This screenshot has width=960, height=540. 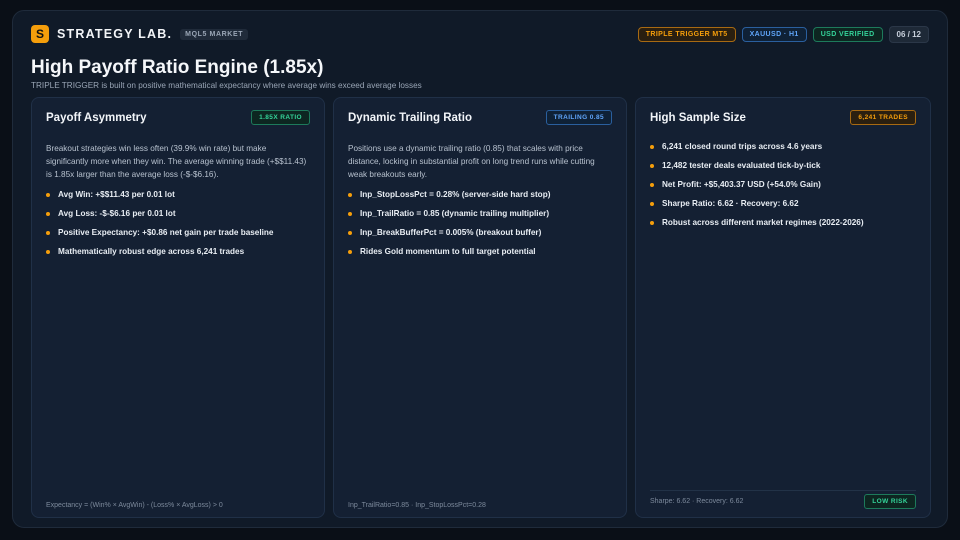 What do you see at coordinates (890, 501) in the screenshot?
I see `risk-badge: LOW RISK` at bounding box center [890, 501].